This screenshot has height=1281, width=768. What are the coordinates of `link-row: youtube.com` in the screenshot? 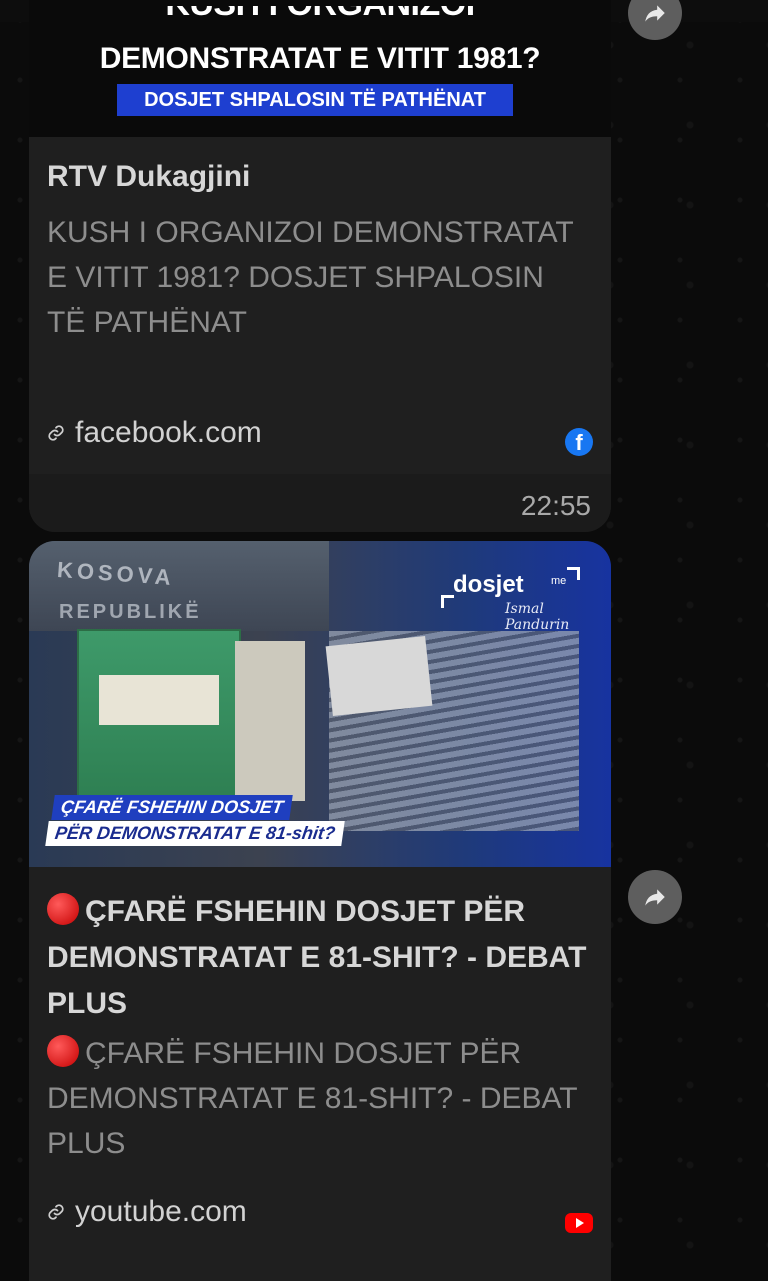 It's located at (147, 1212).